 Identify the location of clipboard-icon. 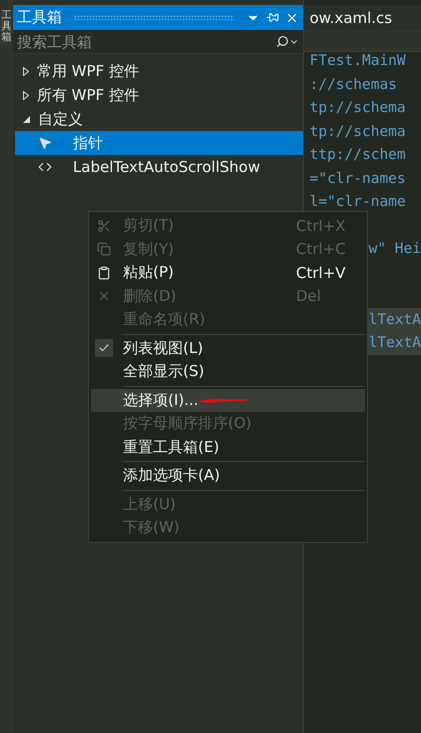
(104, 273).